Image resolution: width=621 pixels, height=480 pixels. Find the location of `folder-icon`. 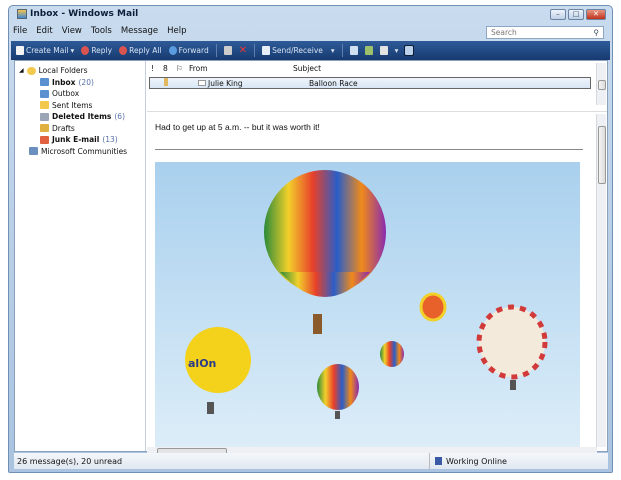

folder-icon is located at coordinates (31, 70).